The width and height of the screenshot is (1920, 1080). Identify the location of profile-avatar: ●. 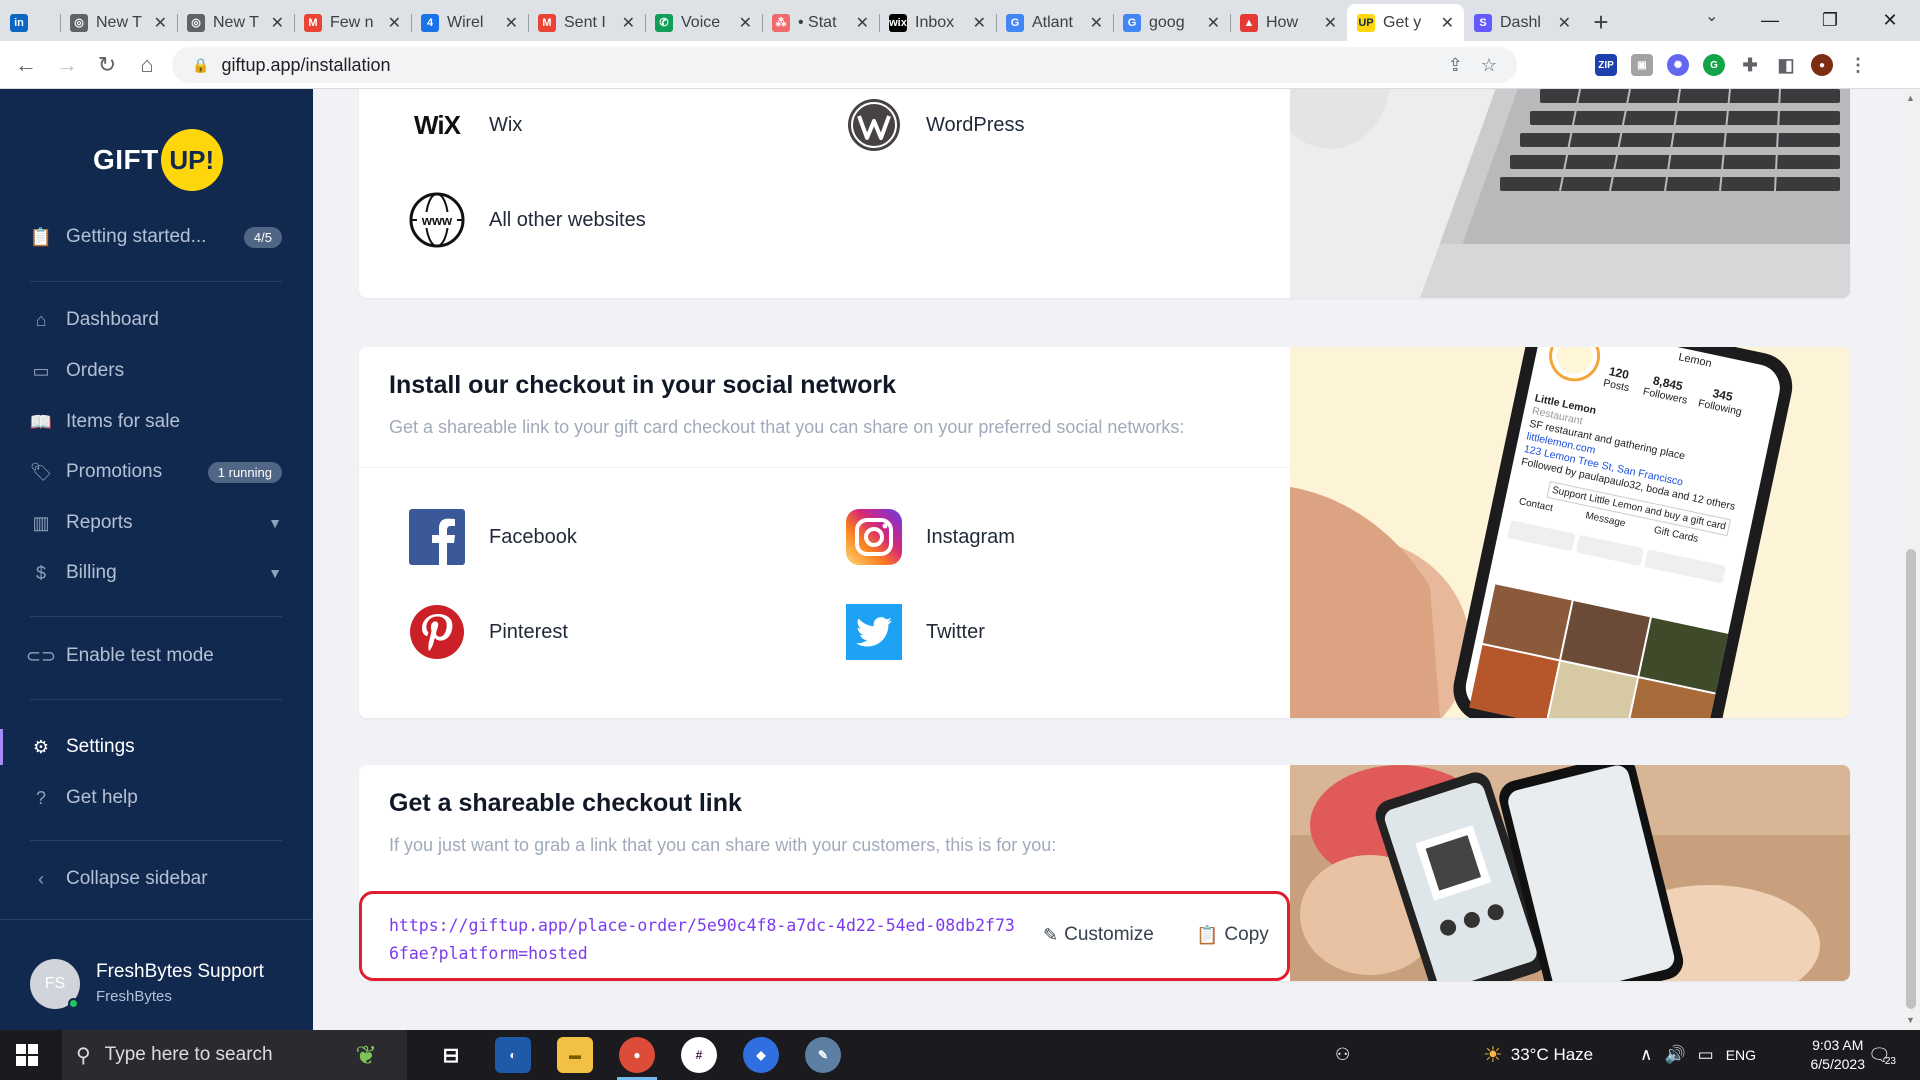
(1822, 65).